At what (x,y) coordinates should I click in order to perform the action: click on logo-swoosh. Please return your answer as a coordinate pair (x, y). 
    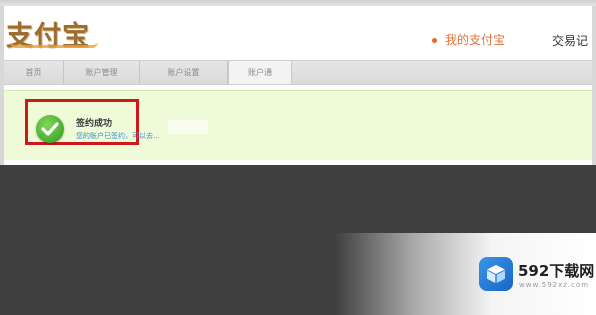
    Looking at the image, I should click on (54, 45).